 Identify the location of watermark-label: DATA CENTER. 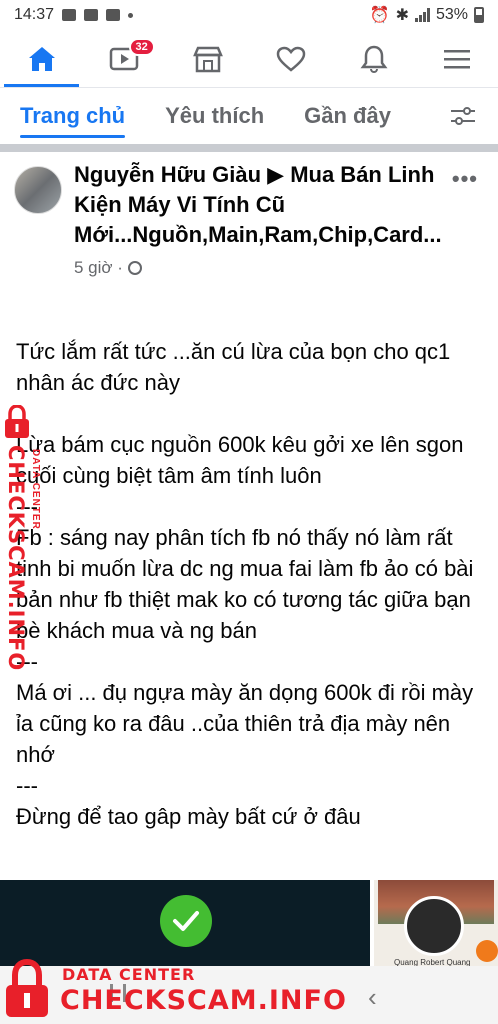
(129, 974).